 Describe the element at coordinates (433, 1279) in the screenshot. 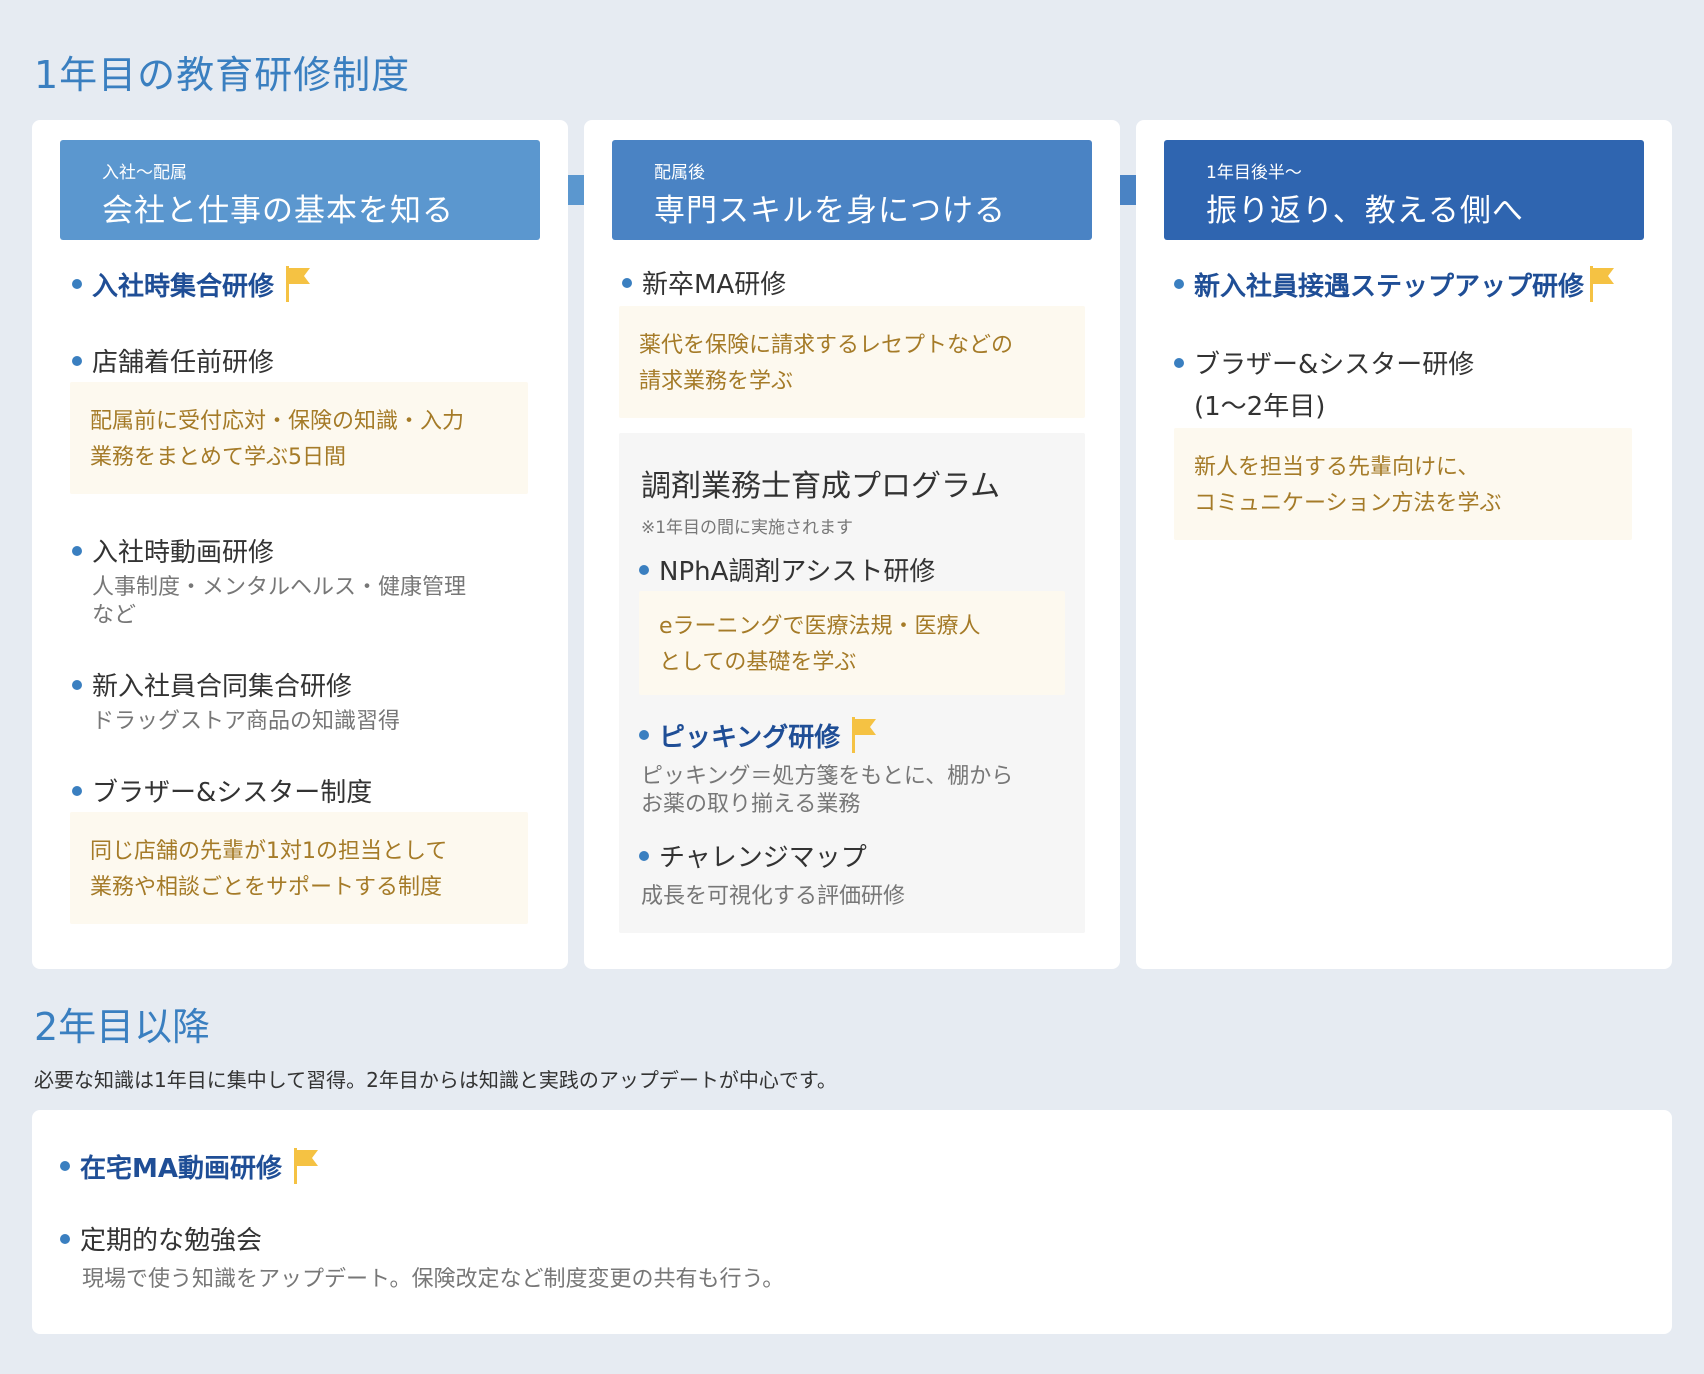

I see `training-desc: 現場で使う知識をアップデート。保険改定など制度変更の共有も行う。` at that location.